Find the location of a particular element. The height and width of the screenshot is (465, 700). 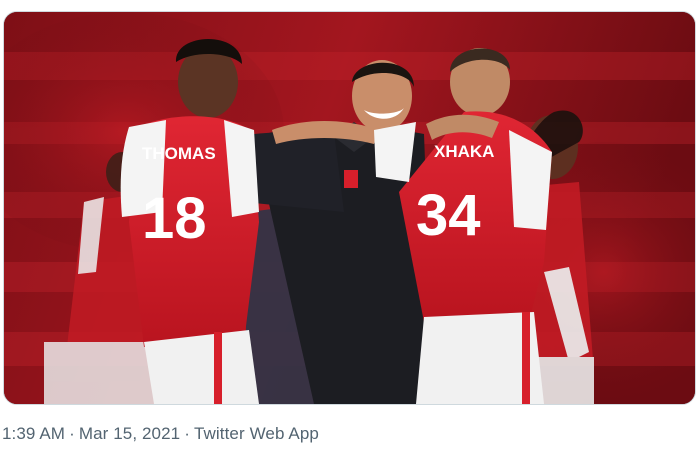

tweet-time-link: 1:39 AM is located at coordinates (33, 433).